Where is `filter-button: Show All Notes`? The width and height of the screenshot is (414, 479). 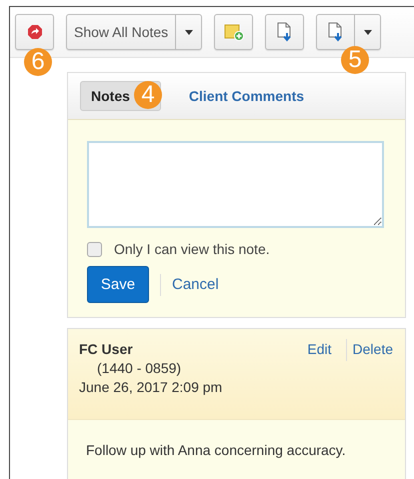 filter-button: Show All Notes is located at coordinates (121, 32).